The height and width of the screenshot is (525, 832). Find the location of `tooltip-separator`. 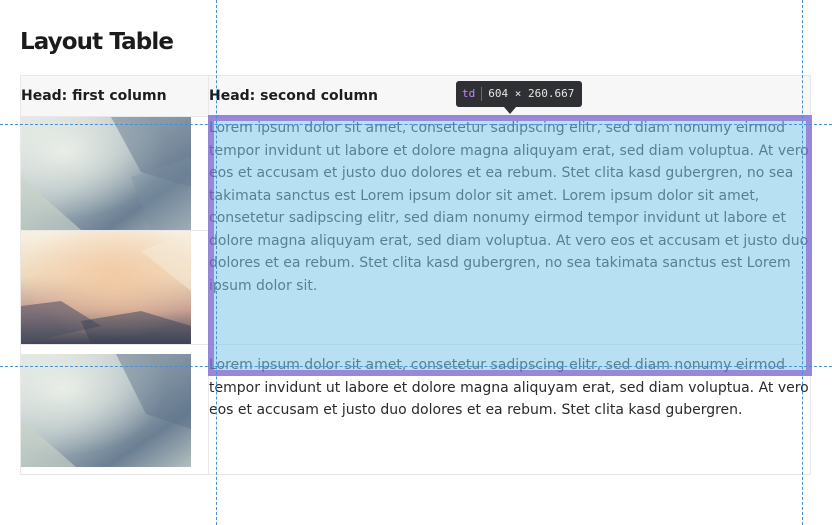

tooltip-separator is located at coordinates (482, 94).